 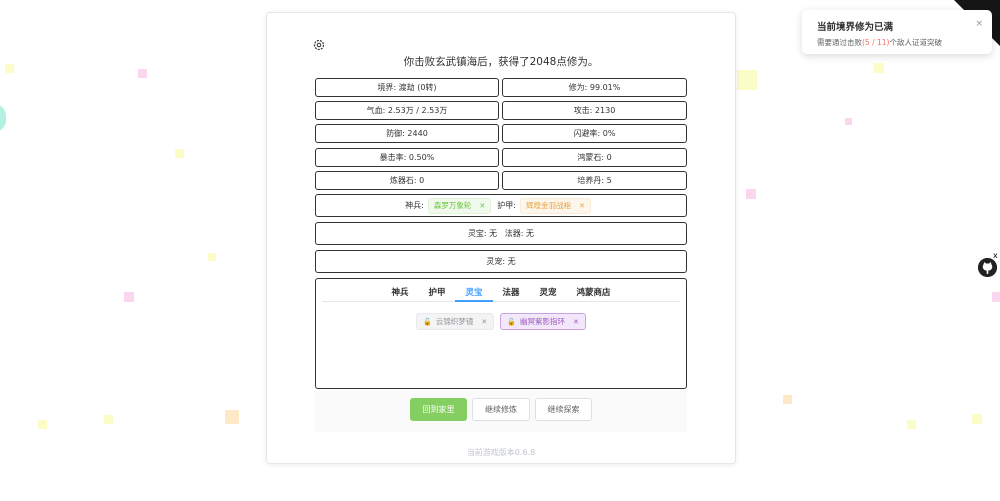 I want to click on inventory-items: 🔓 云锦织梦镜 ✕ 🔓 幽冥紫影指环 ✕, so click(x=501, y=321).